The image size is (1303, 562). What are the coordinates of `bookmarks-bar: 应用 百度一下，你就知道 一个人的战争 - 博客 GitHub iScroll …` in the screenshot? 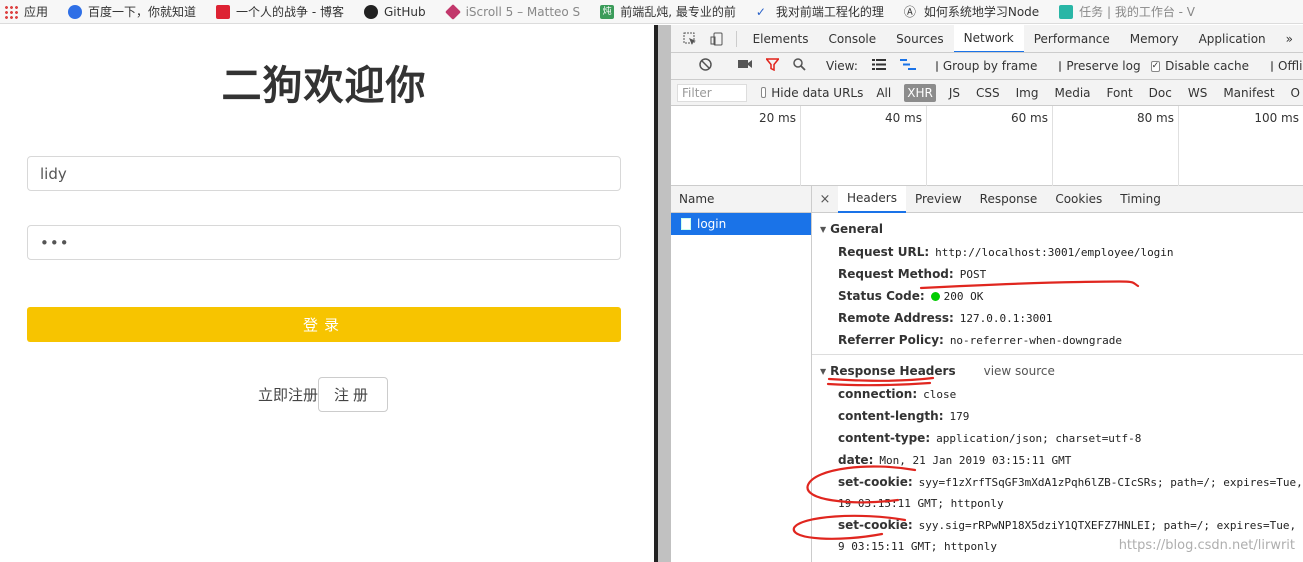 It's located at (651, 12).